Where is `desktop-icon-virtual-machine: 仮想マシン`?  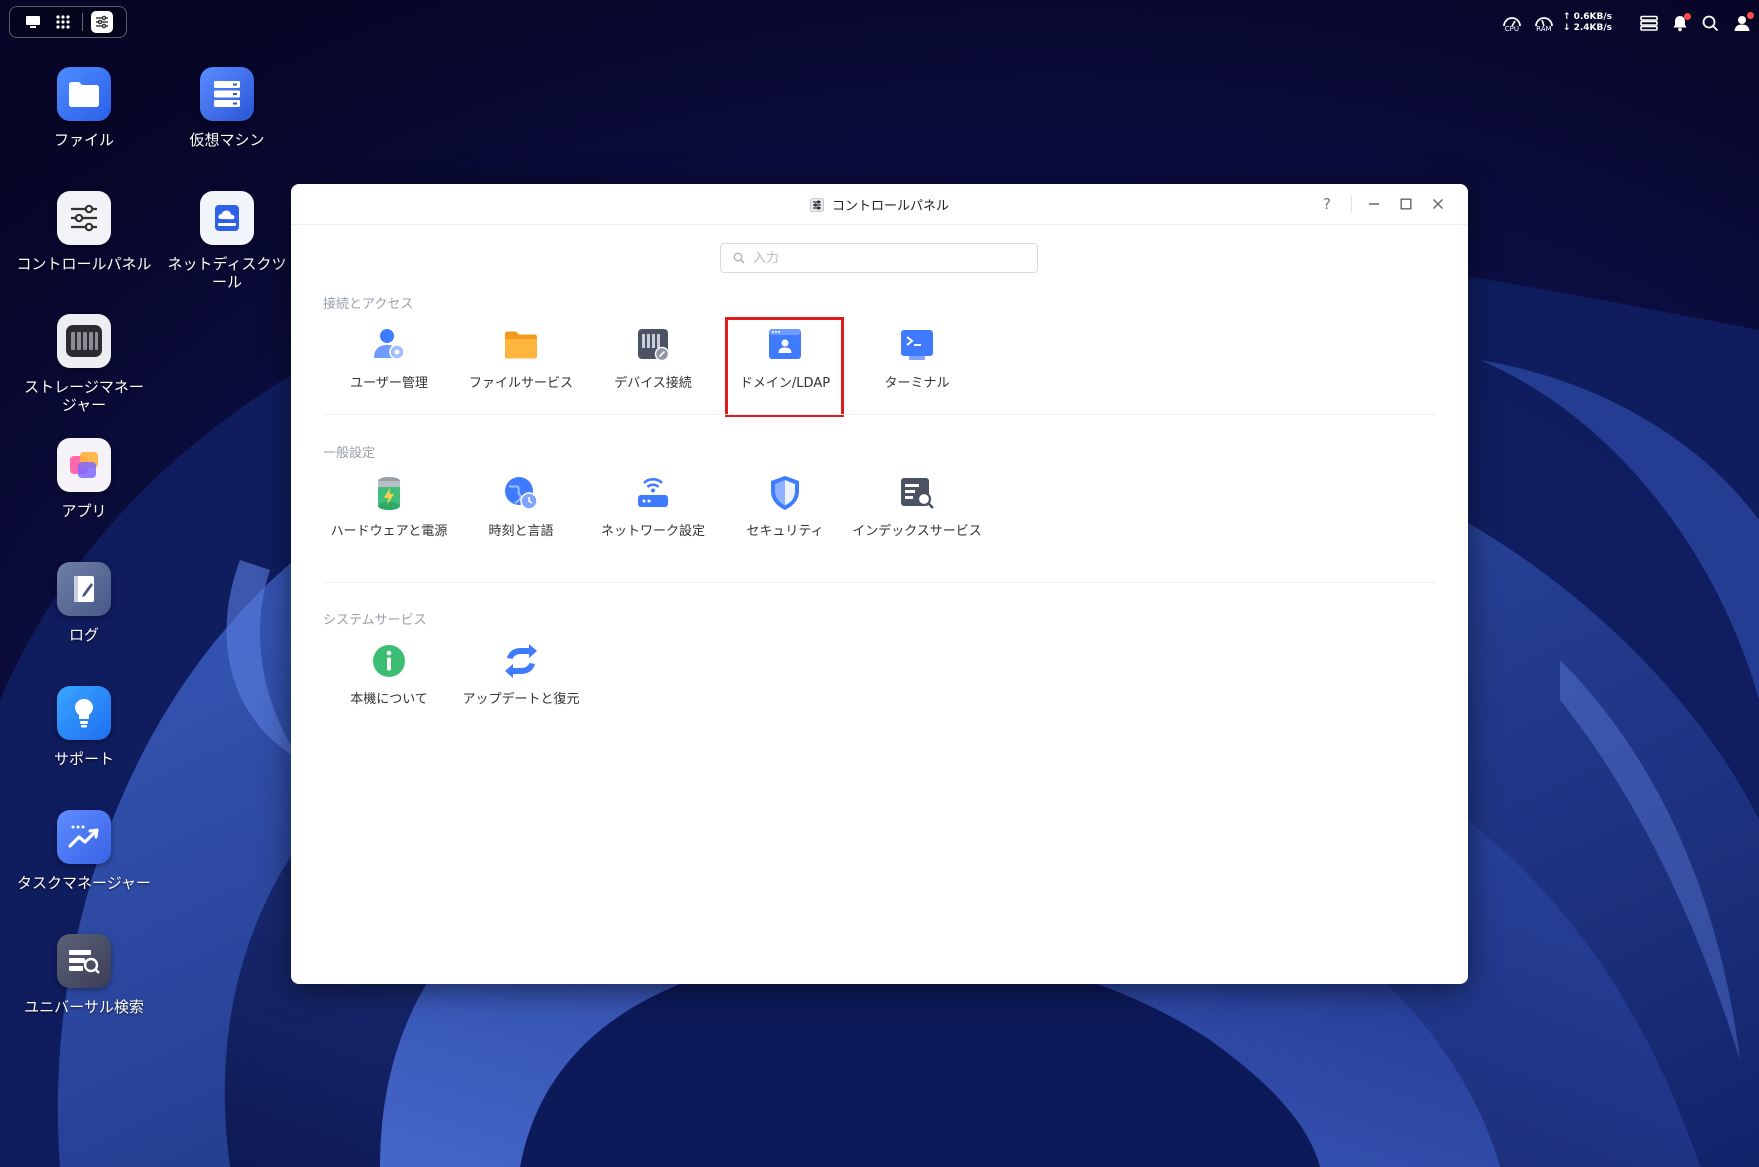
desktop-icon-virtual-machine: 仮想マシン is located at coordinates (227, 108).